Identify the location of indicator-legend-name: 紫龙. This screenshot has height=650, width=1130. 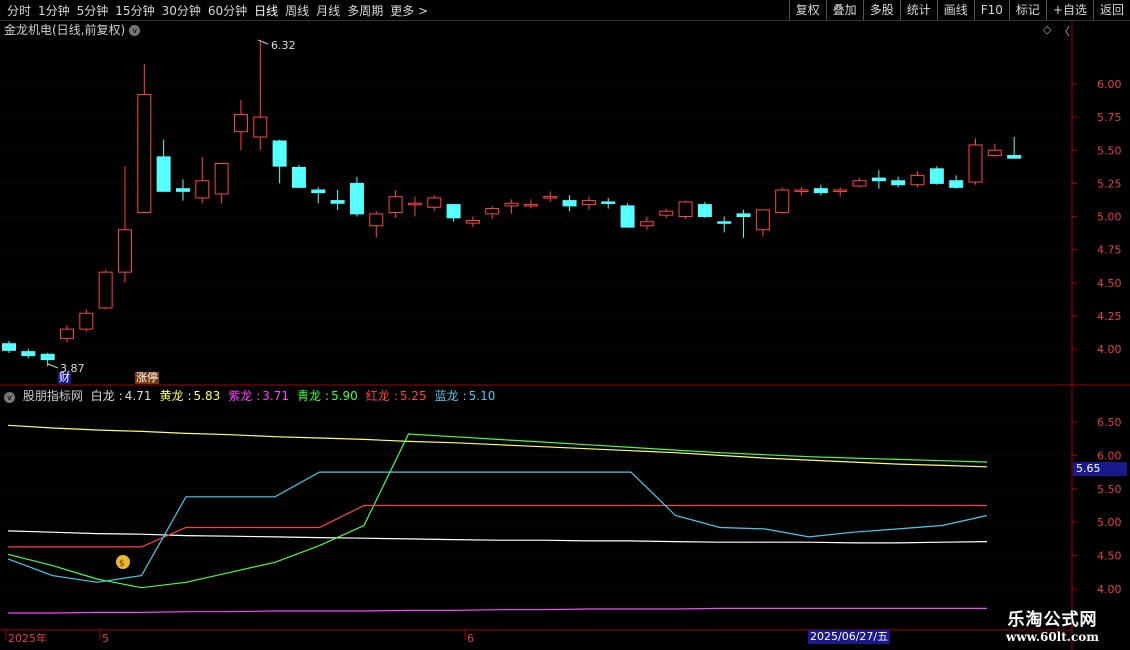
(240, 396).